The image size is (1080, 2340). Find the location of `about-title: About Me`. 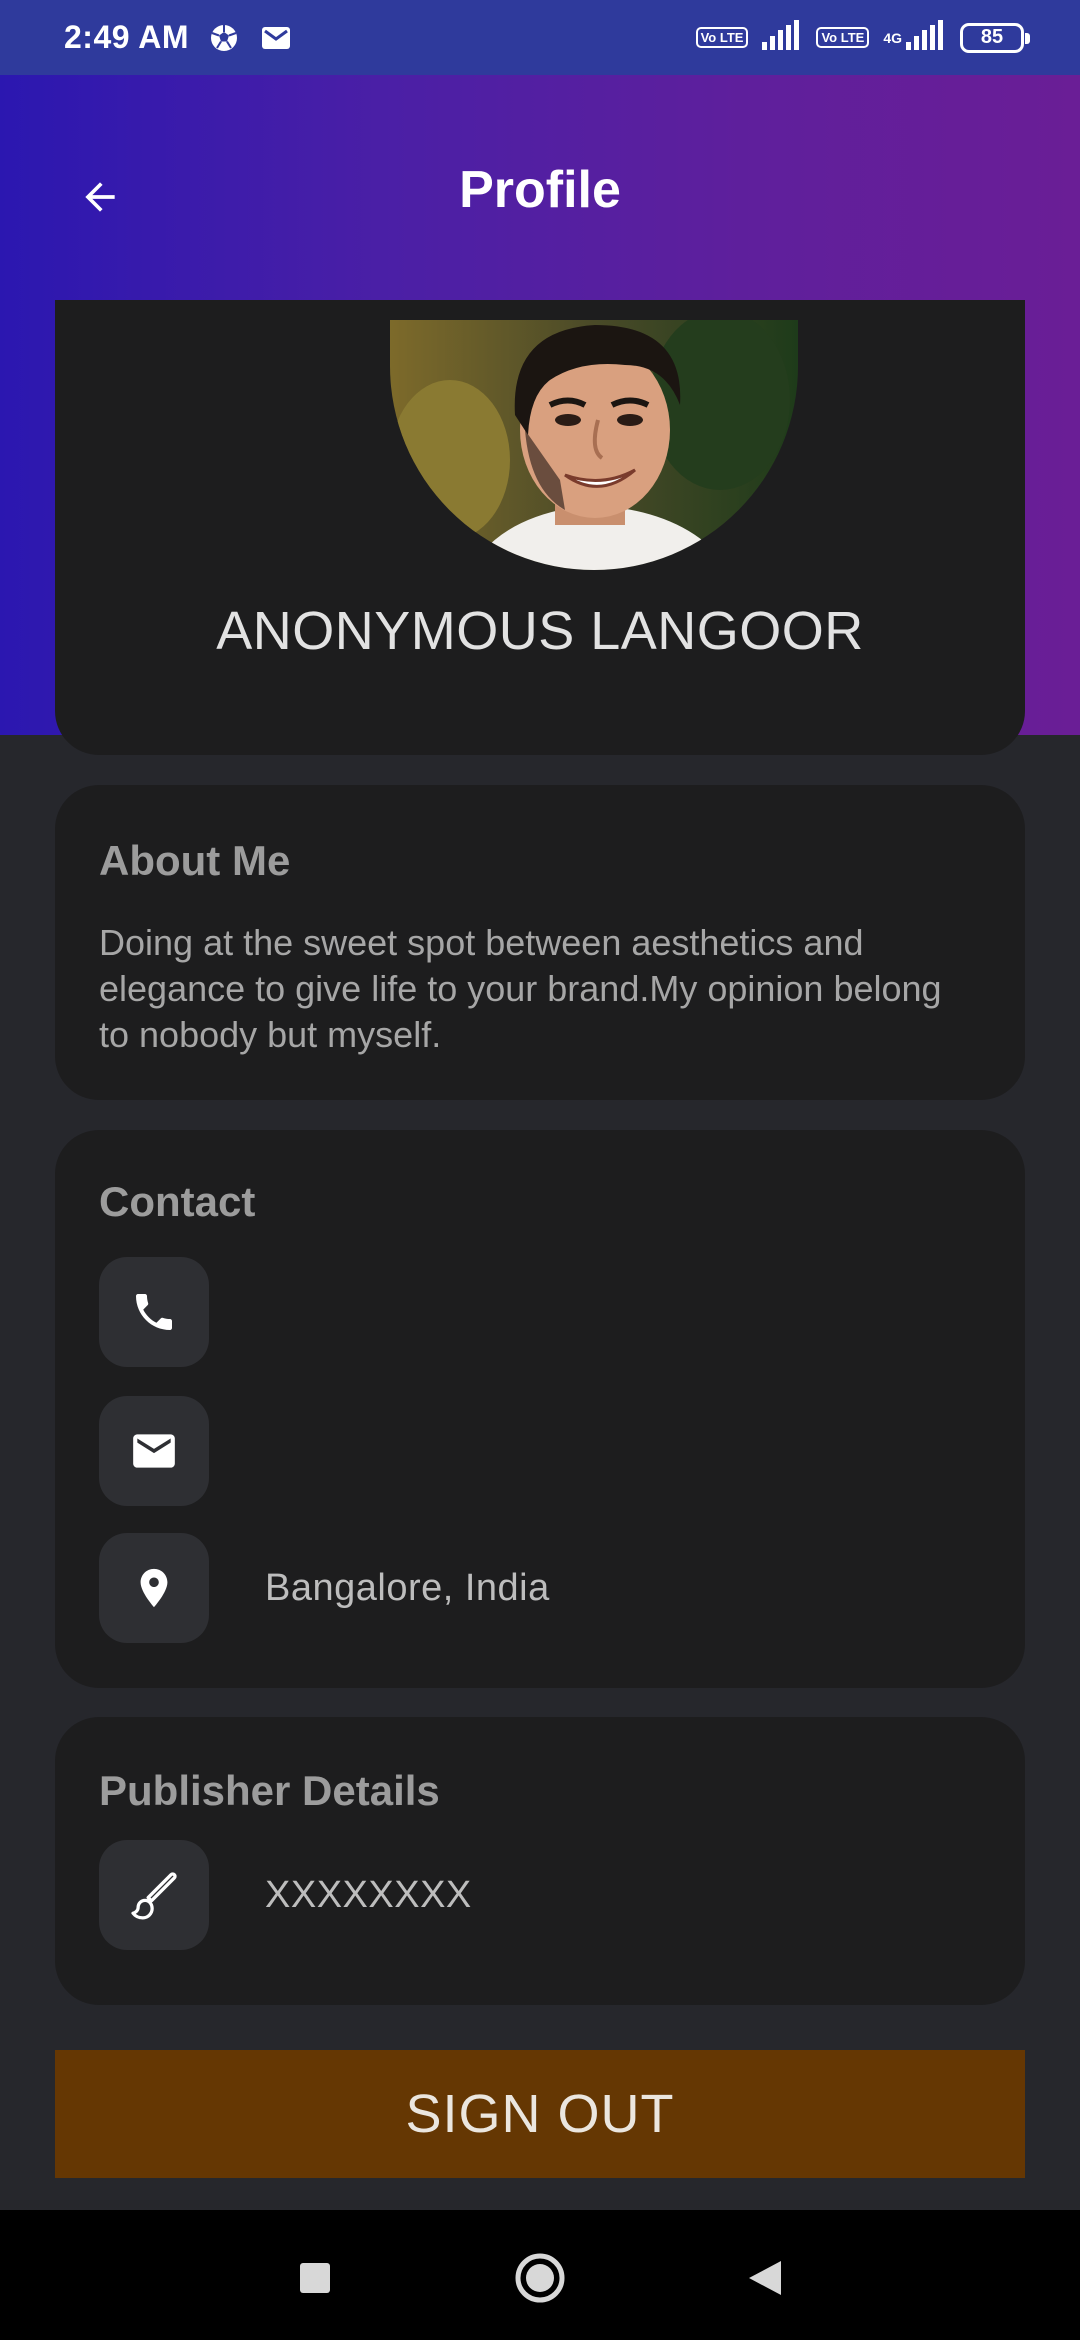

about-title: About Me is located at coordinates (195, 860).